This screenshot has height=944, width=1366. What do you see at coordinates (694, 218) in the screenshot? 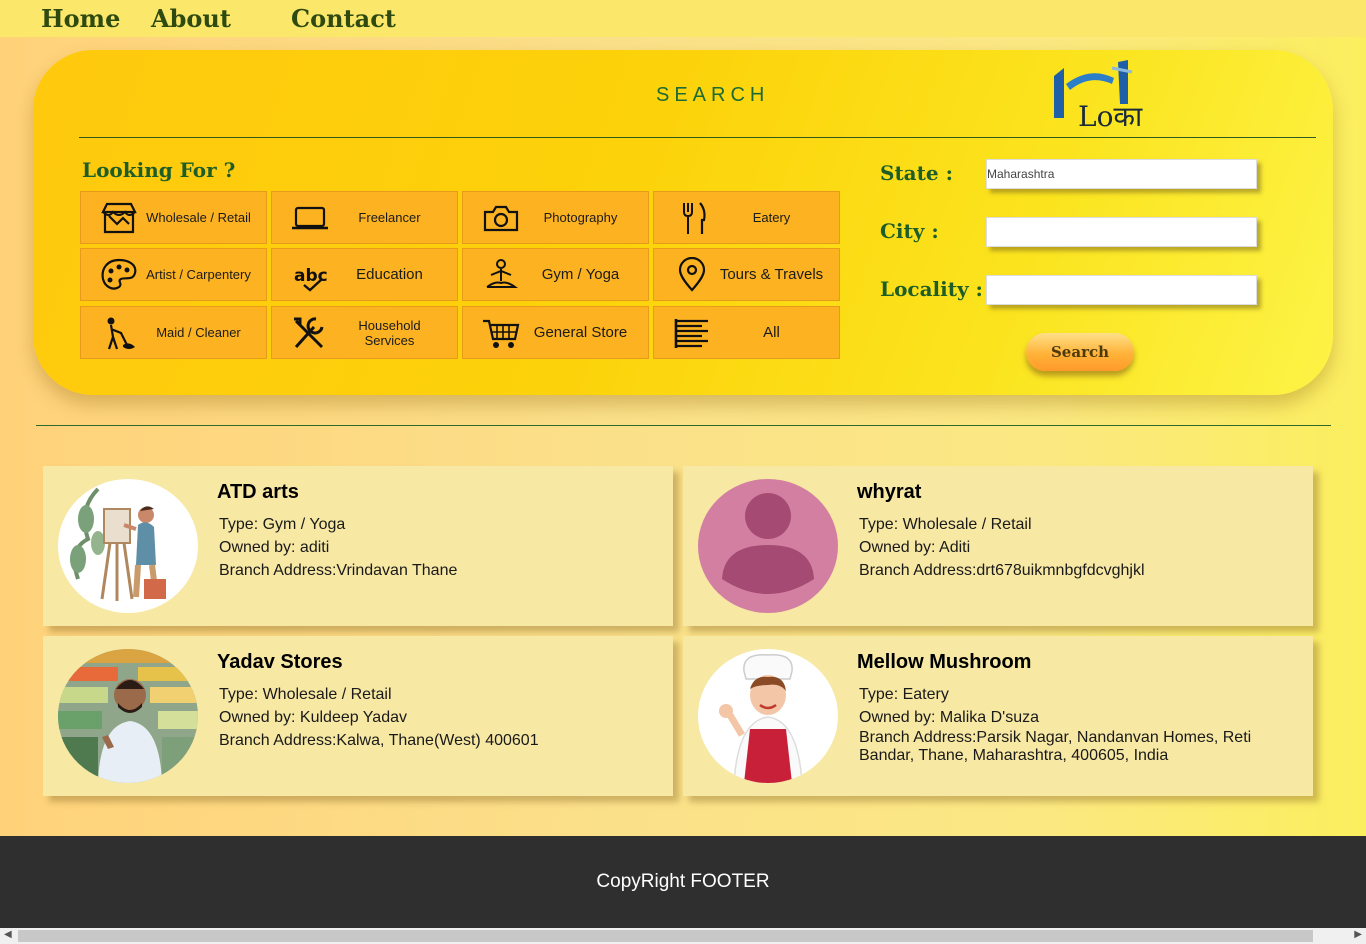
I see `fork-knife-icon` at bounding box center [694, 218].